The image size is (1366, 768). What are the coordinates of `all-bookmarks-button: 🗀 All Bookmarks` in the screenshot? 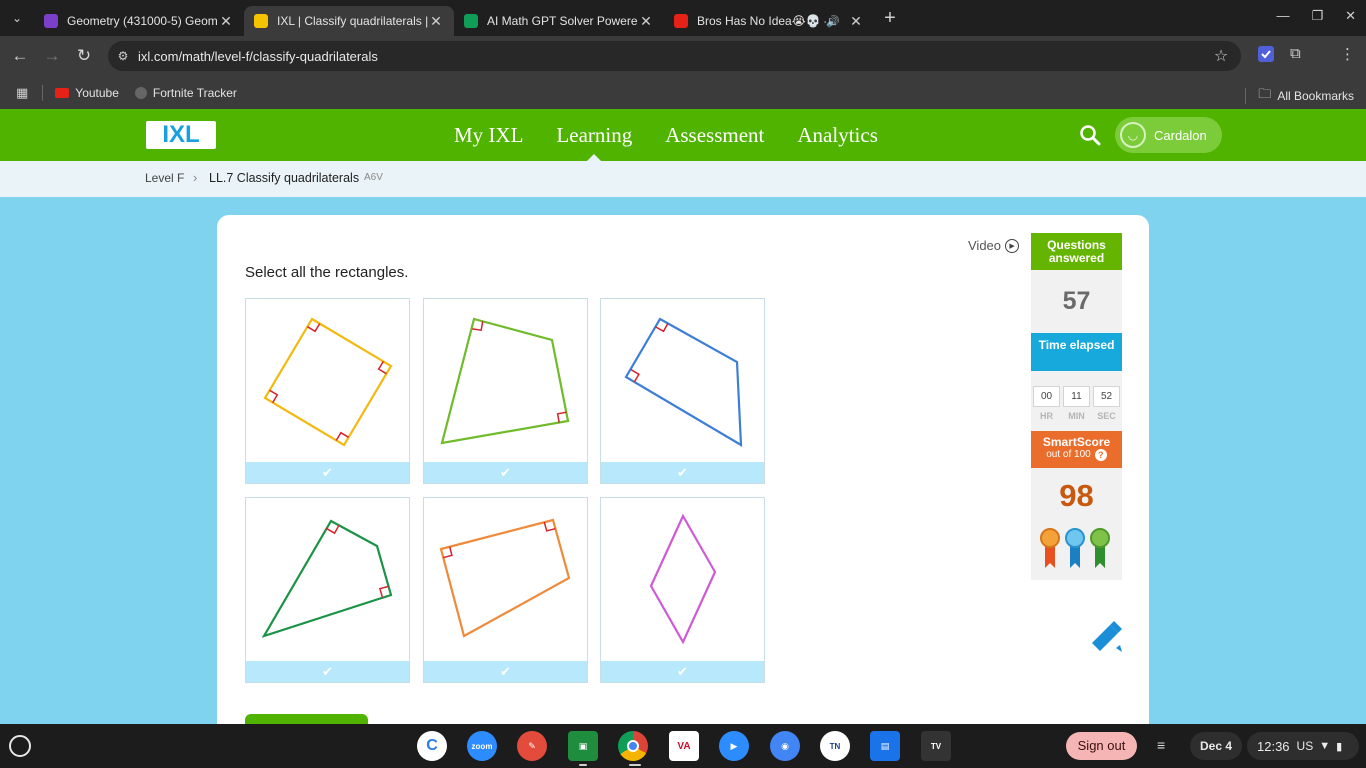 It's located at (1299, 96).